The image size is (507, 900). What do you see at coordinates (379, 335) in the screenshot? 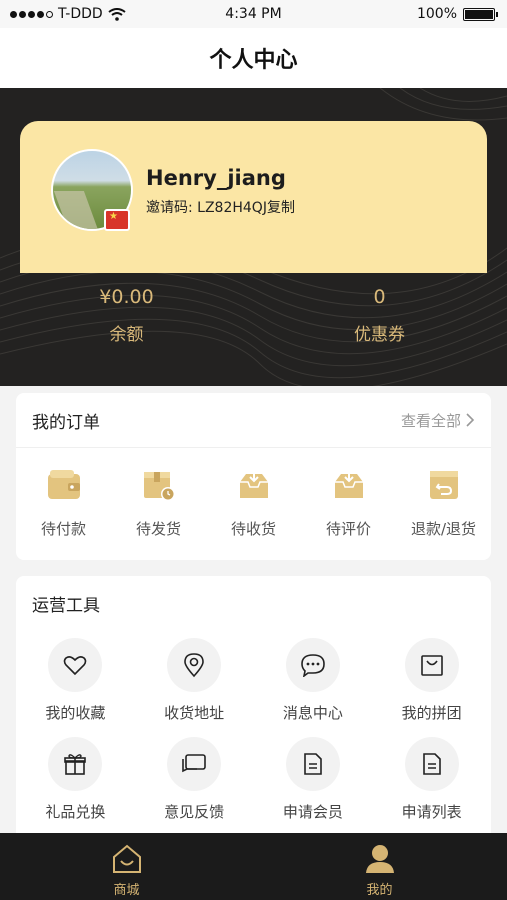
I see `coupon-label: 优惠券` at bounding box center [379, 335].